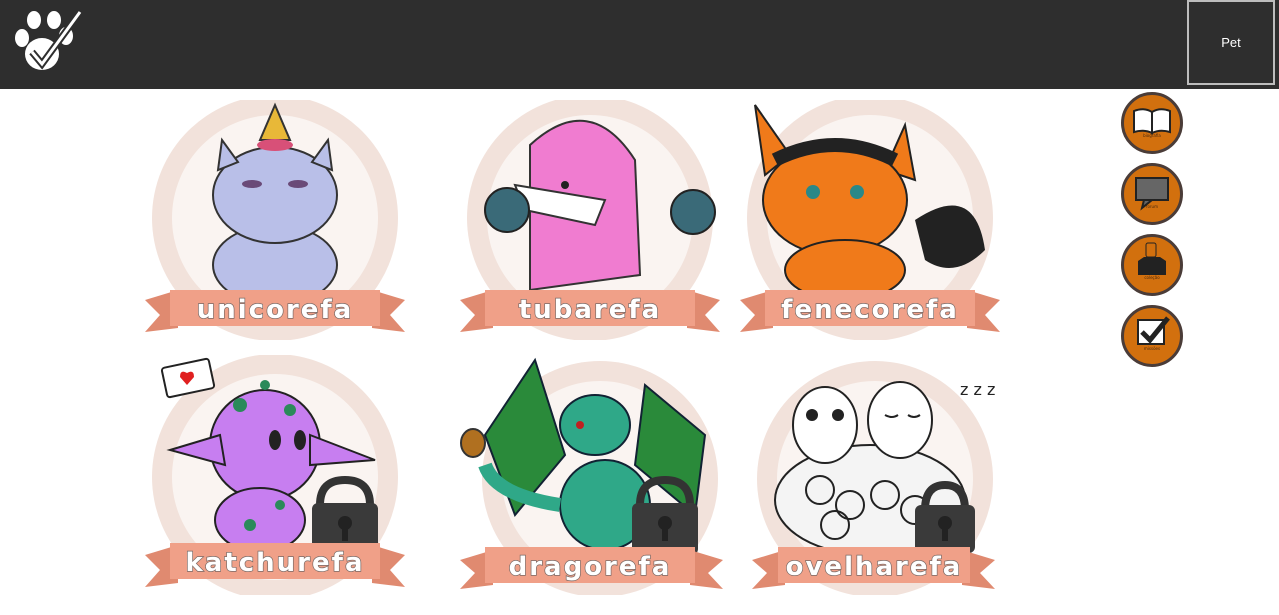  Describe the element at coordinates (870, 310) in the screenshot. I see `pet-name-fenecorefa: fenecorefa` at that location.